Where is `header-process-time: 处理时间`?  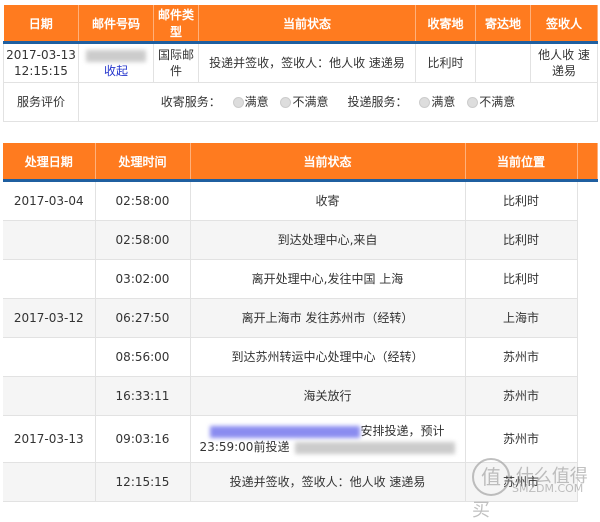 header-process-time: 处理时间 is located at coordinates (143, 162).